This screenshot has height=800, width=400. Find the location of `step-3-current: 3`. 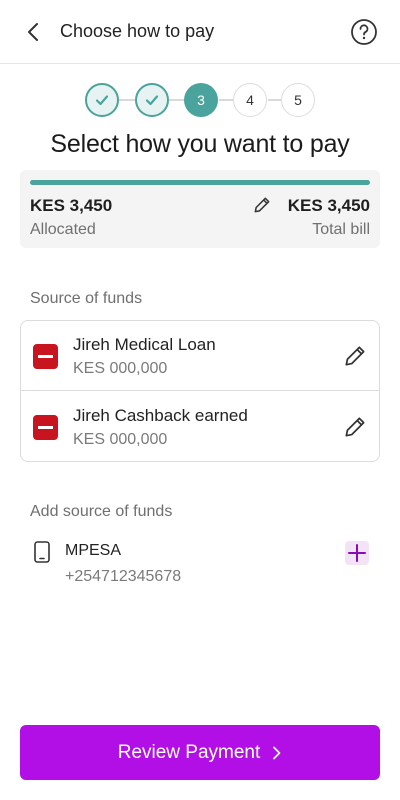

step-3-current: 3 is located at coordinates (201, 100).